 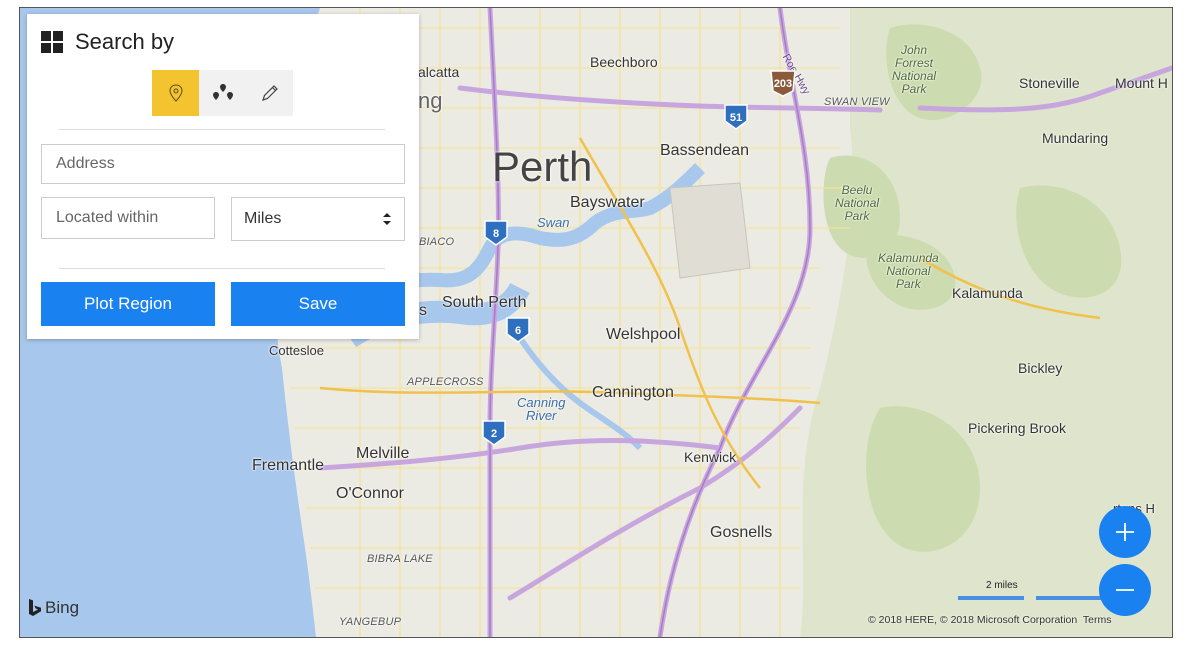 What do you see at coordinates (553, 222) in the screenshot?
I see `water-label: Swan` at bounding box center [553, 222].